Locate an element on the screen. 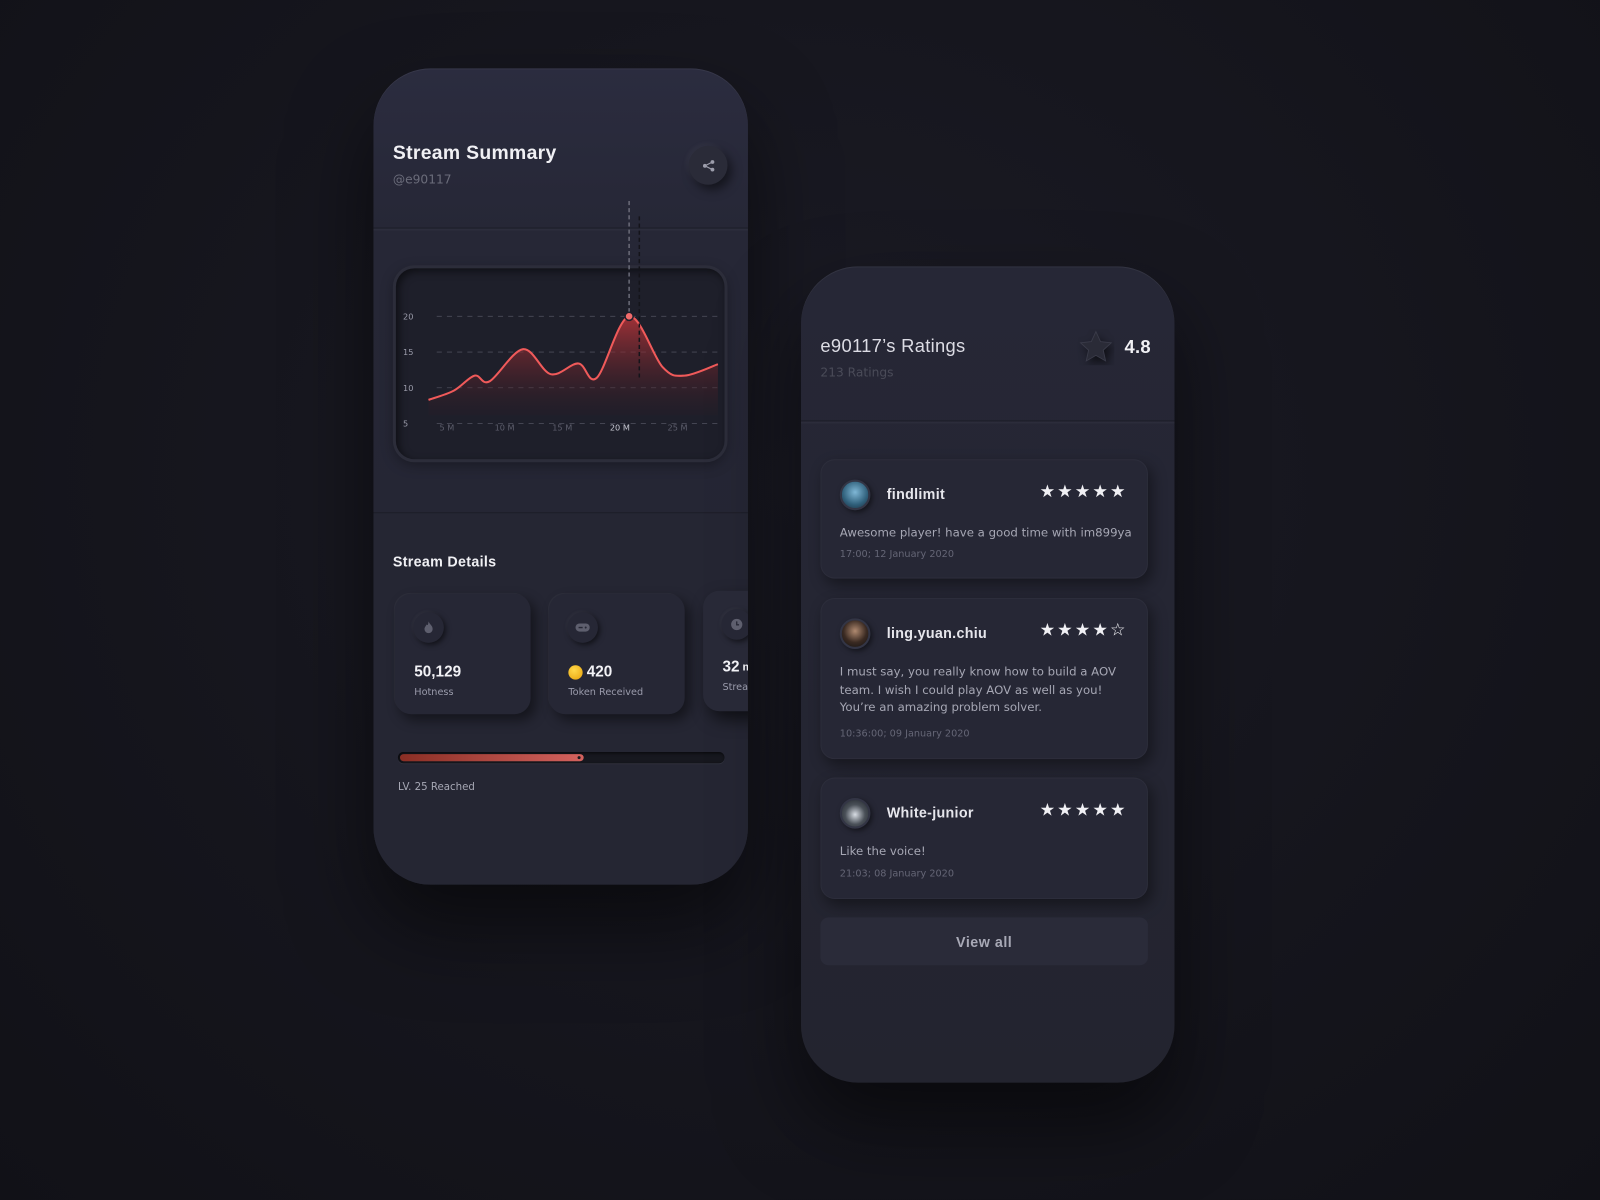 The height and width of the screenshot is (1200, 1600). level-progress-bar is located at coordinates (561, 758).